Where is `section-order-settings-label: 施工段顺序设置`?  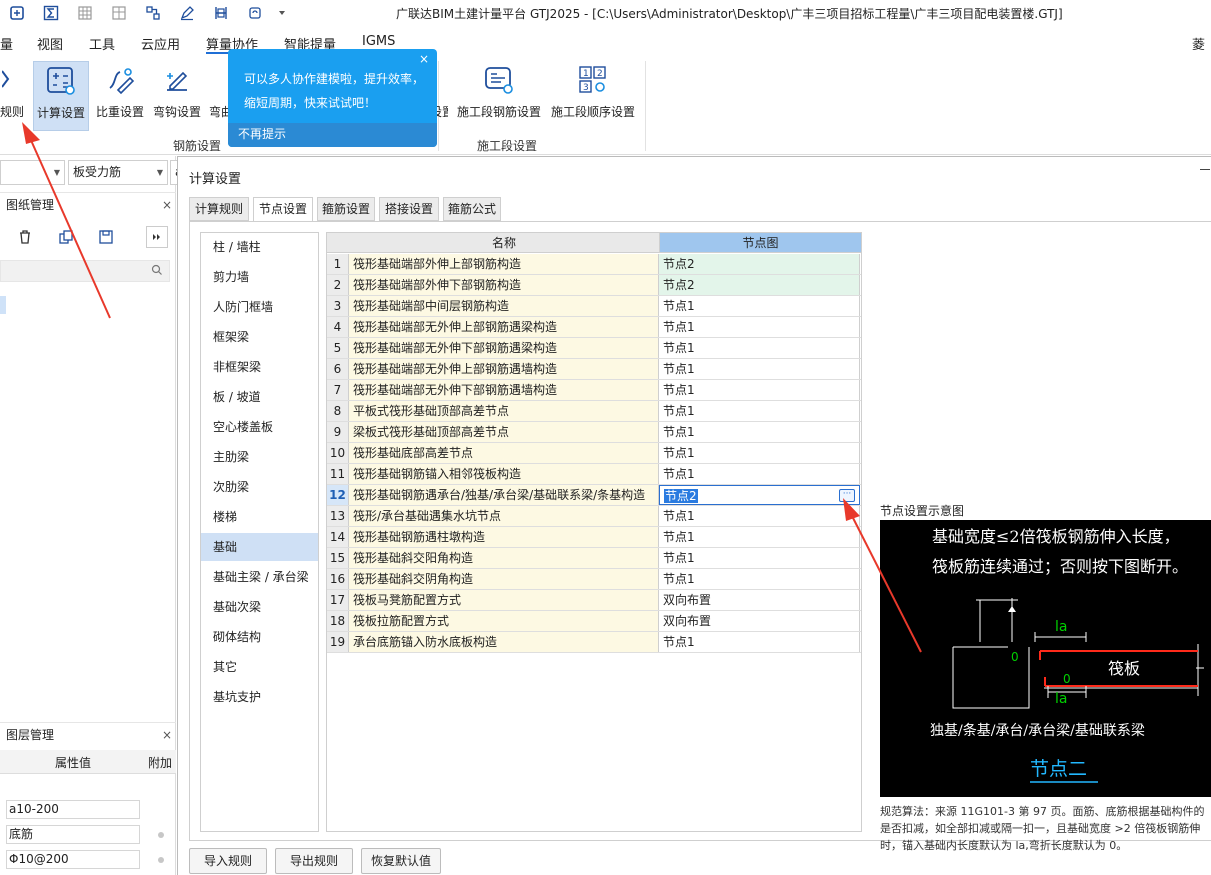 section-order-settings-label: 施工段顺序设置 is located at coordinates (592, 112).